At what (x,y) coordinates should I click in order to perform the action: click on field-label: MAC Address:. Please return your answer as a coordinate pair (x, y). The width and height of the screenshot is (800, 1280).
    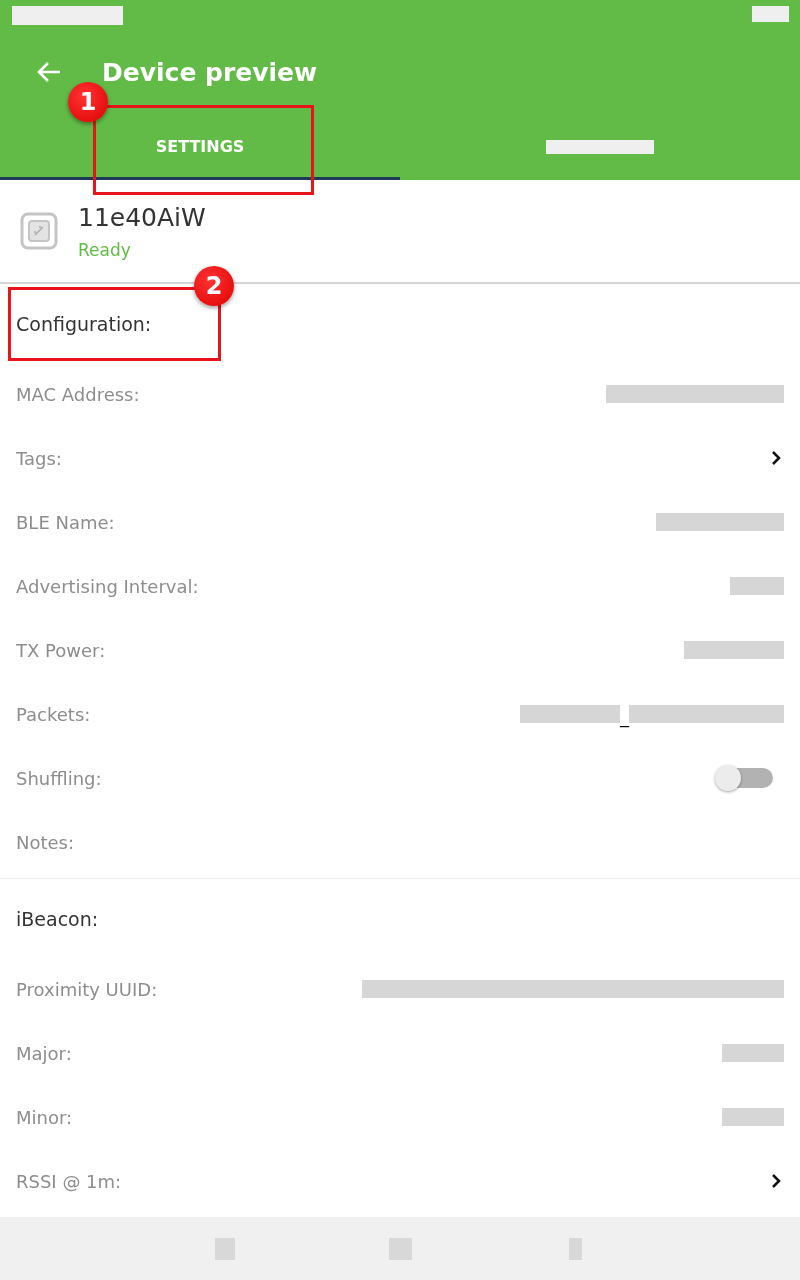
    Looking at the image, I should click on (78, 394).